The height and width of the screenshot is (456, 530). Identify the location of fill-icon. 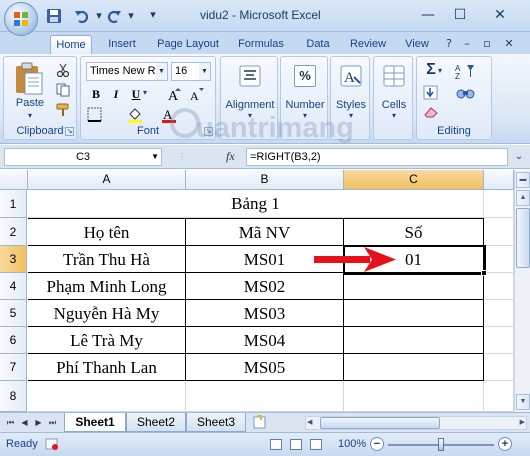
(431, 93).